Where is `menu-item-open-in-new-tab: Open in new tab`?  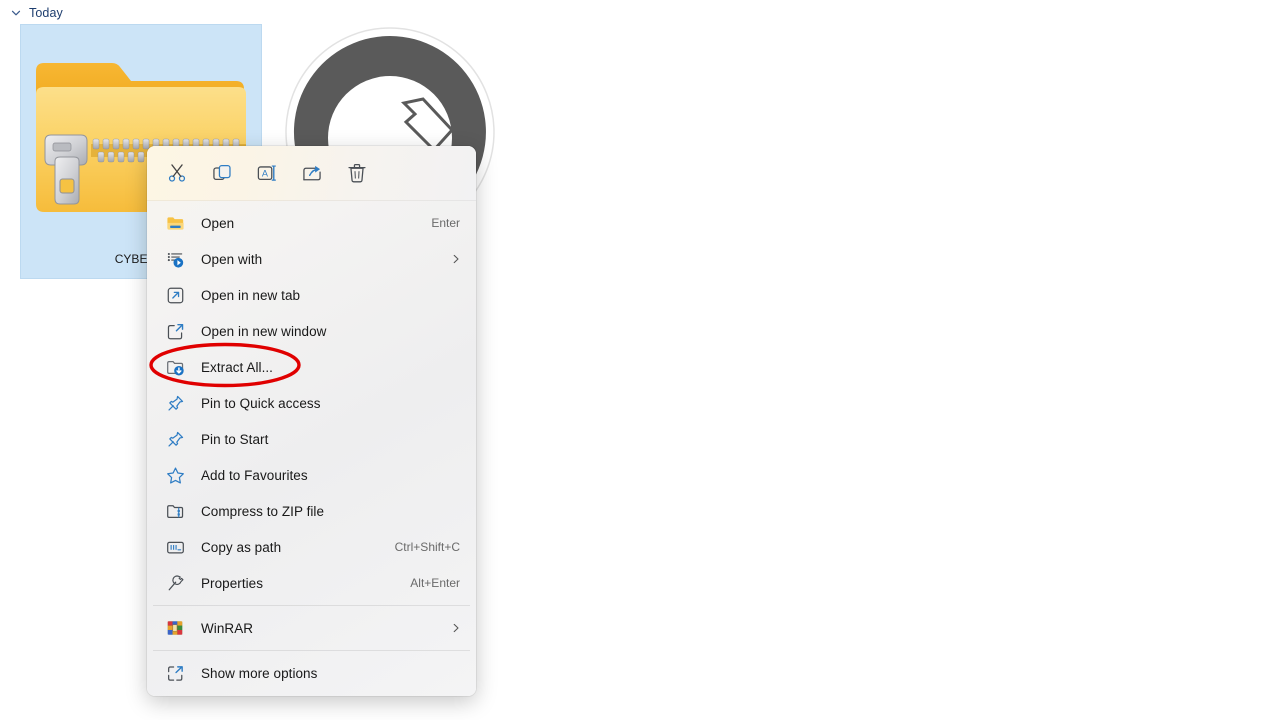
menu-item-open-in-new-tab: Open in new tab is located at coordinates (311, 295).